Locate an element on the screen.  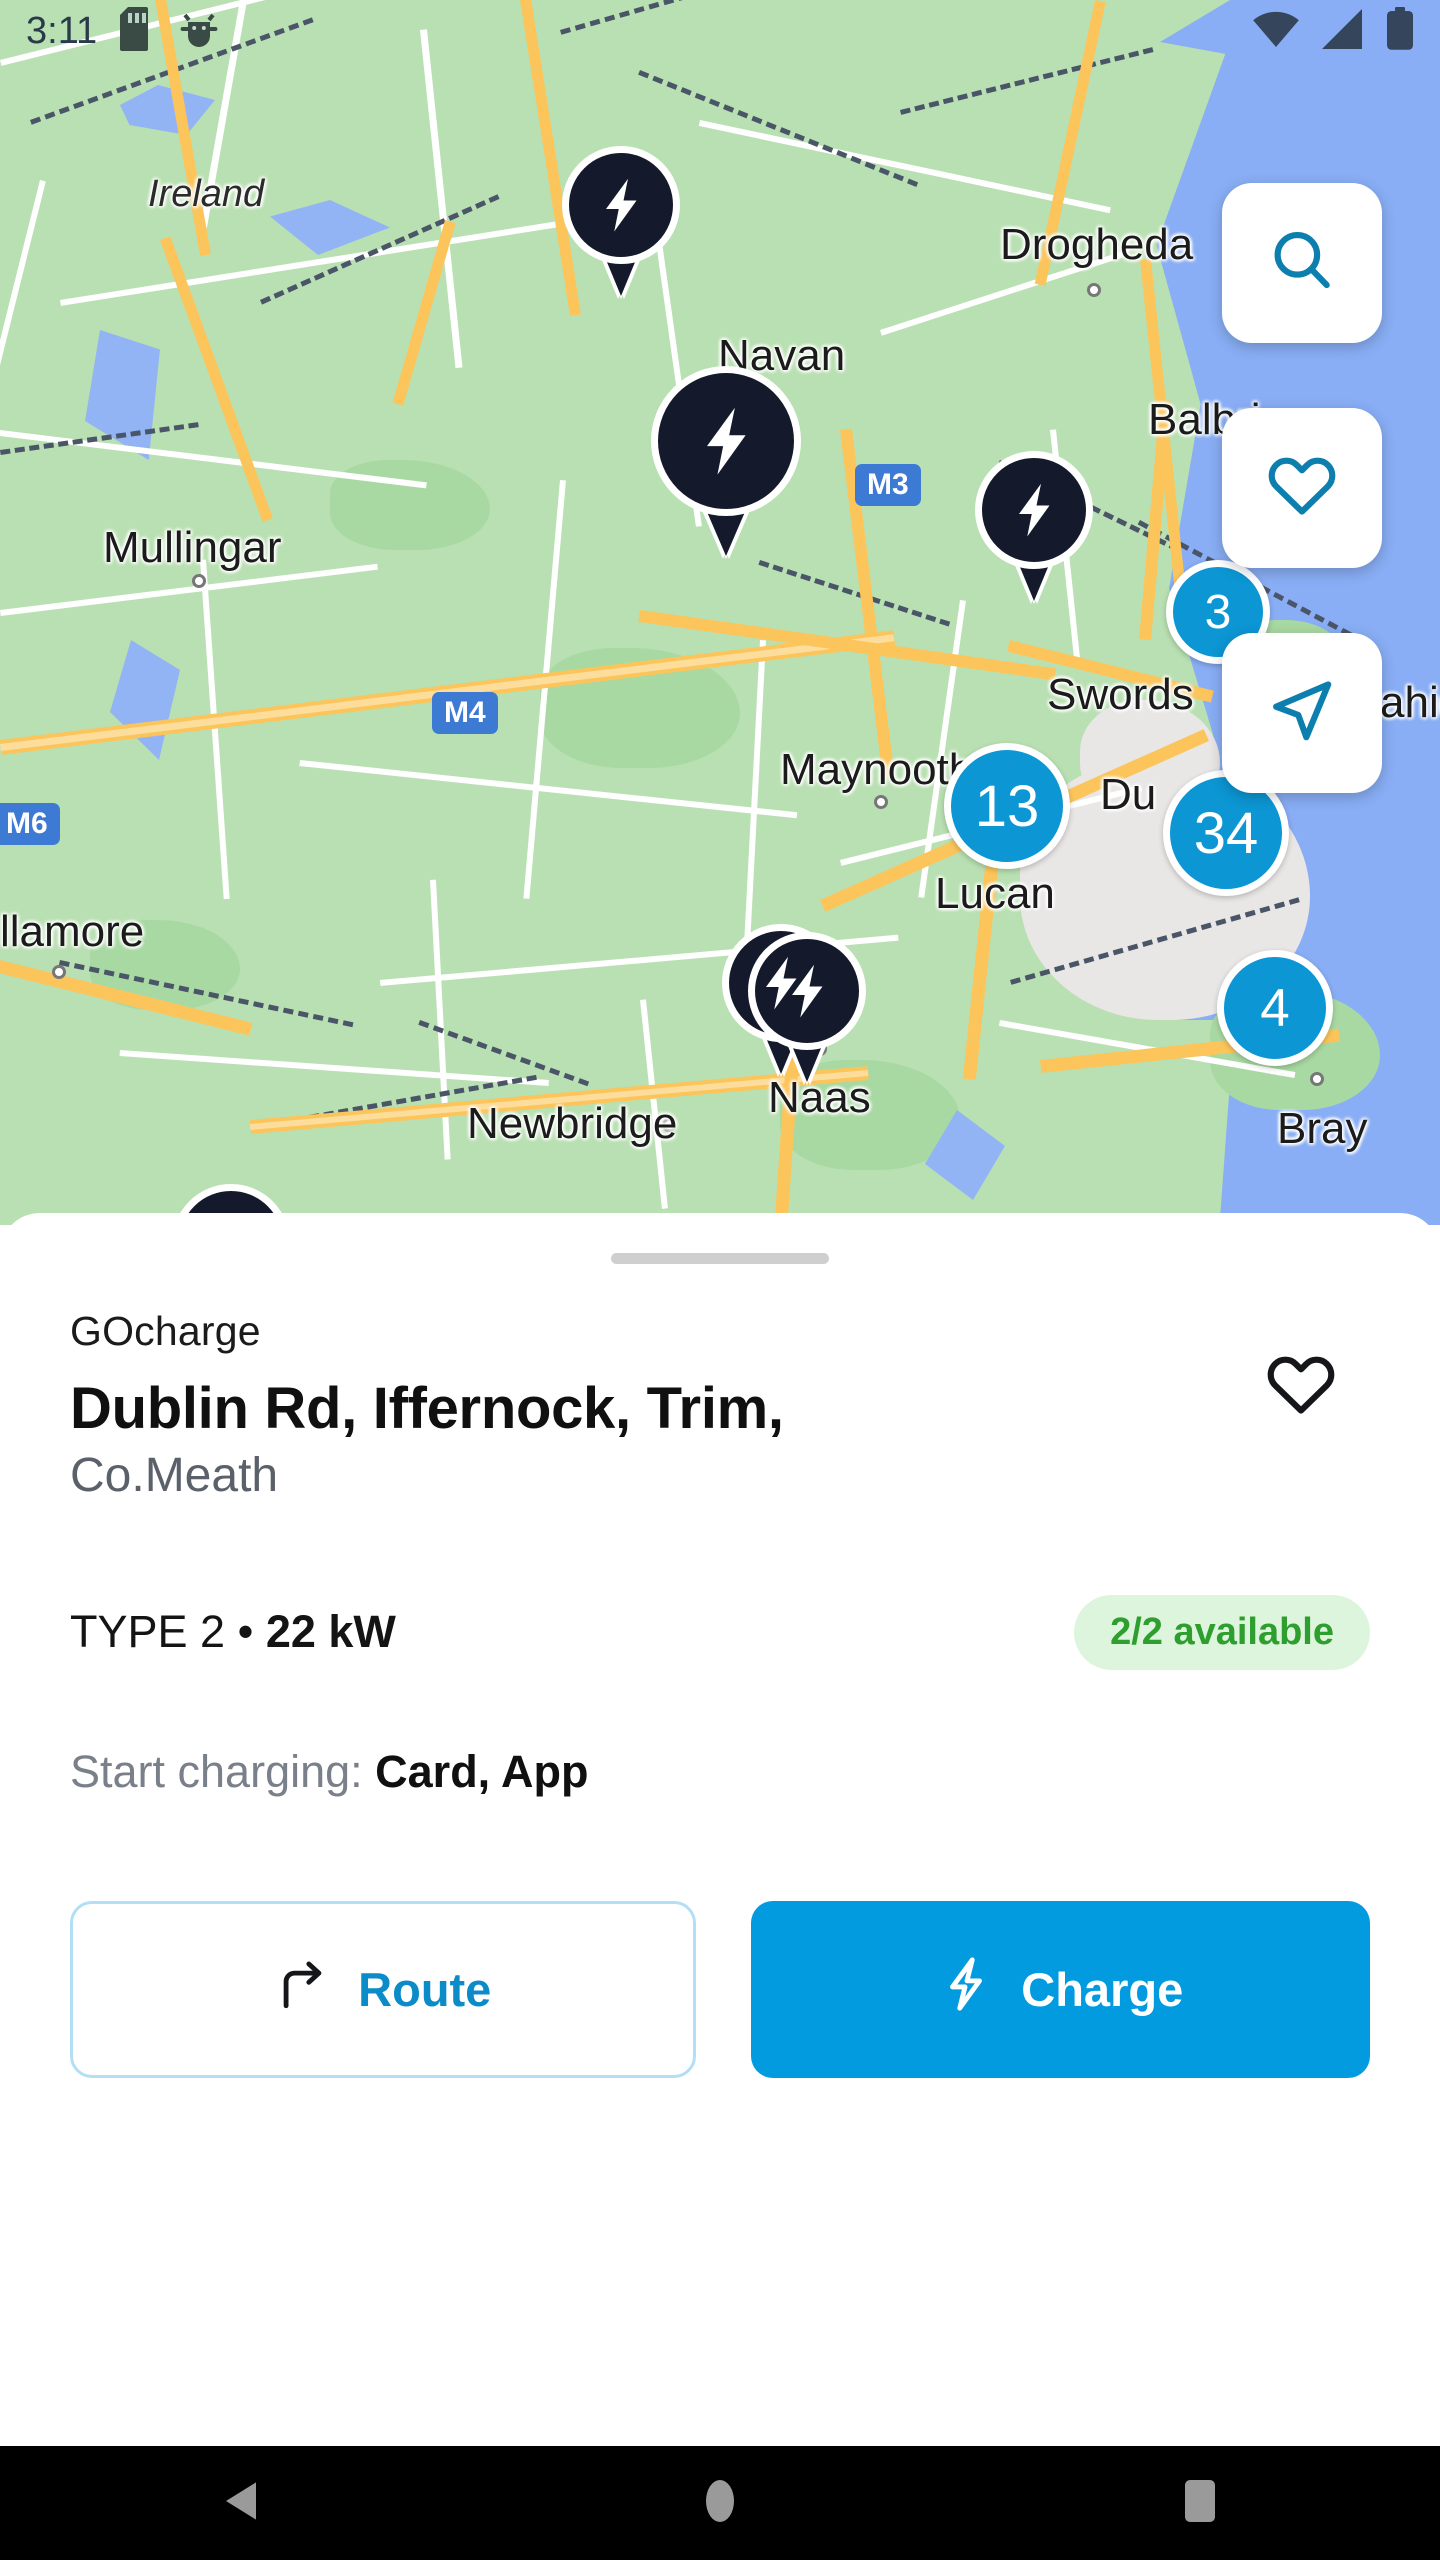
station-address-line2: Co.Meath is located at coordinates (174, 1475).